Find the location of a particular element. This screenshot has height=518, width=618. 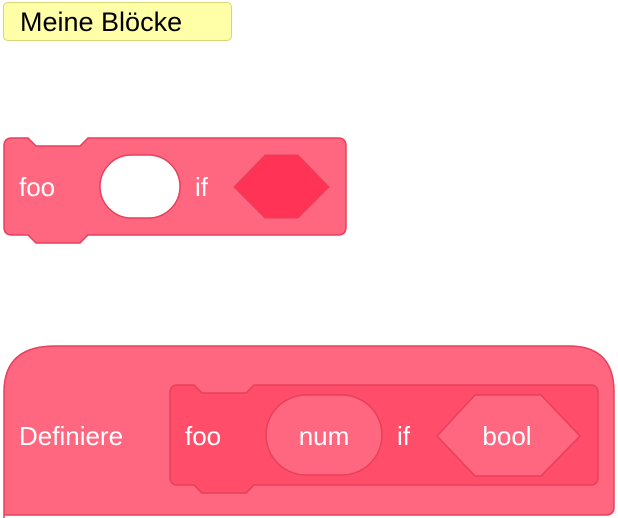

number-input-slot is located at coordinates (140, 186).